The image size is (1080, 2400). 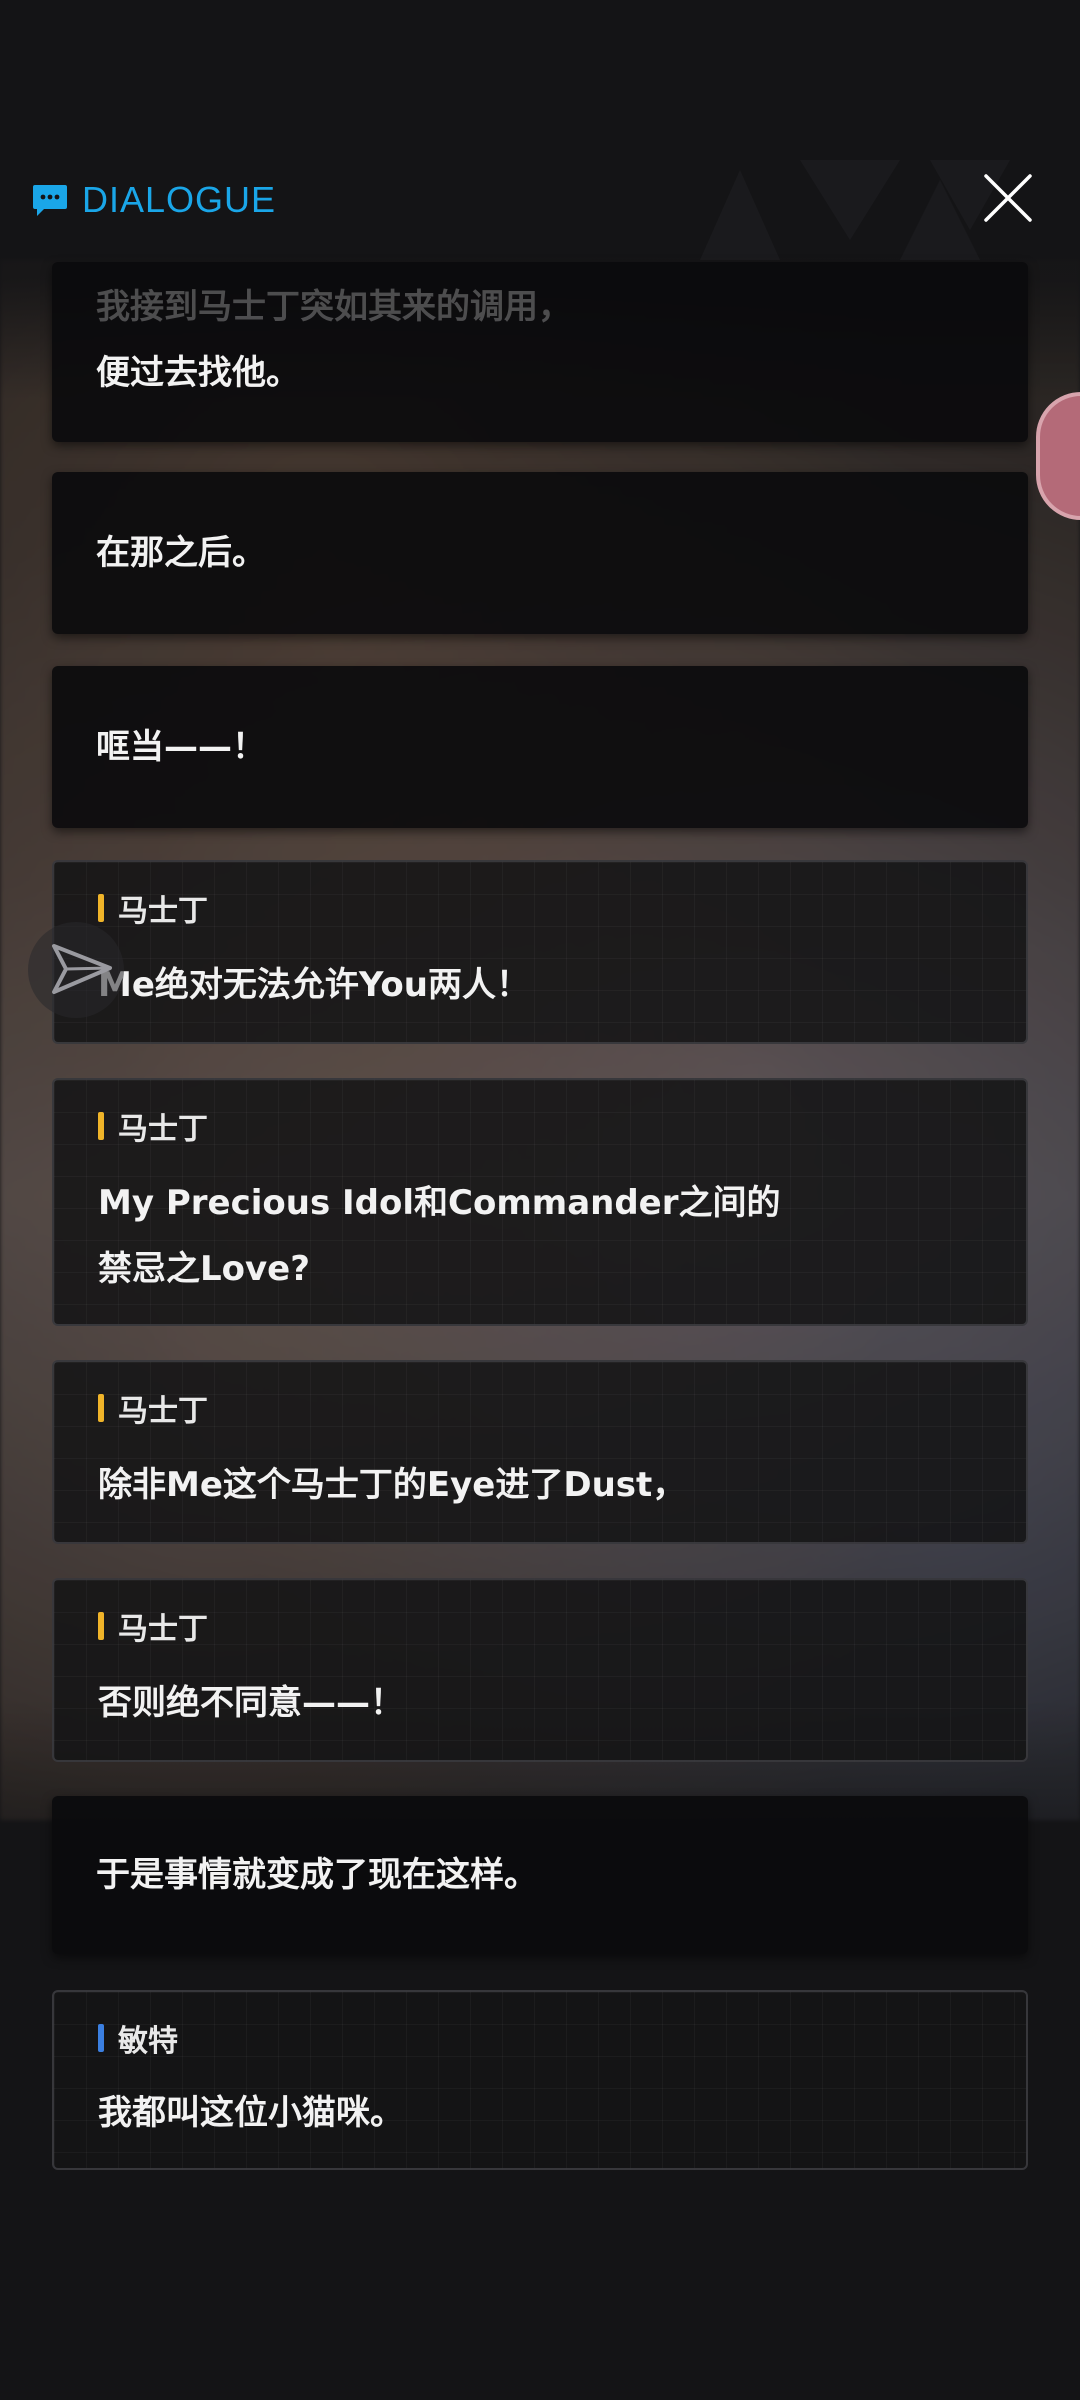 What do you see at coordinates (198, 373) in the screenshot?
I see `dialogue-line: 便过去找他。` at bounding box center [198, 373].